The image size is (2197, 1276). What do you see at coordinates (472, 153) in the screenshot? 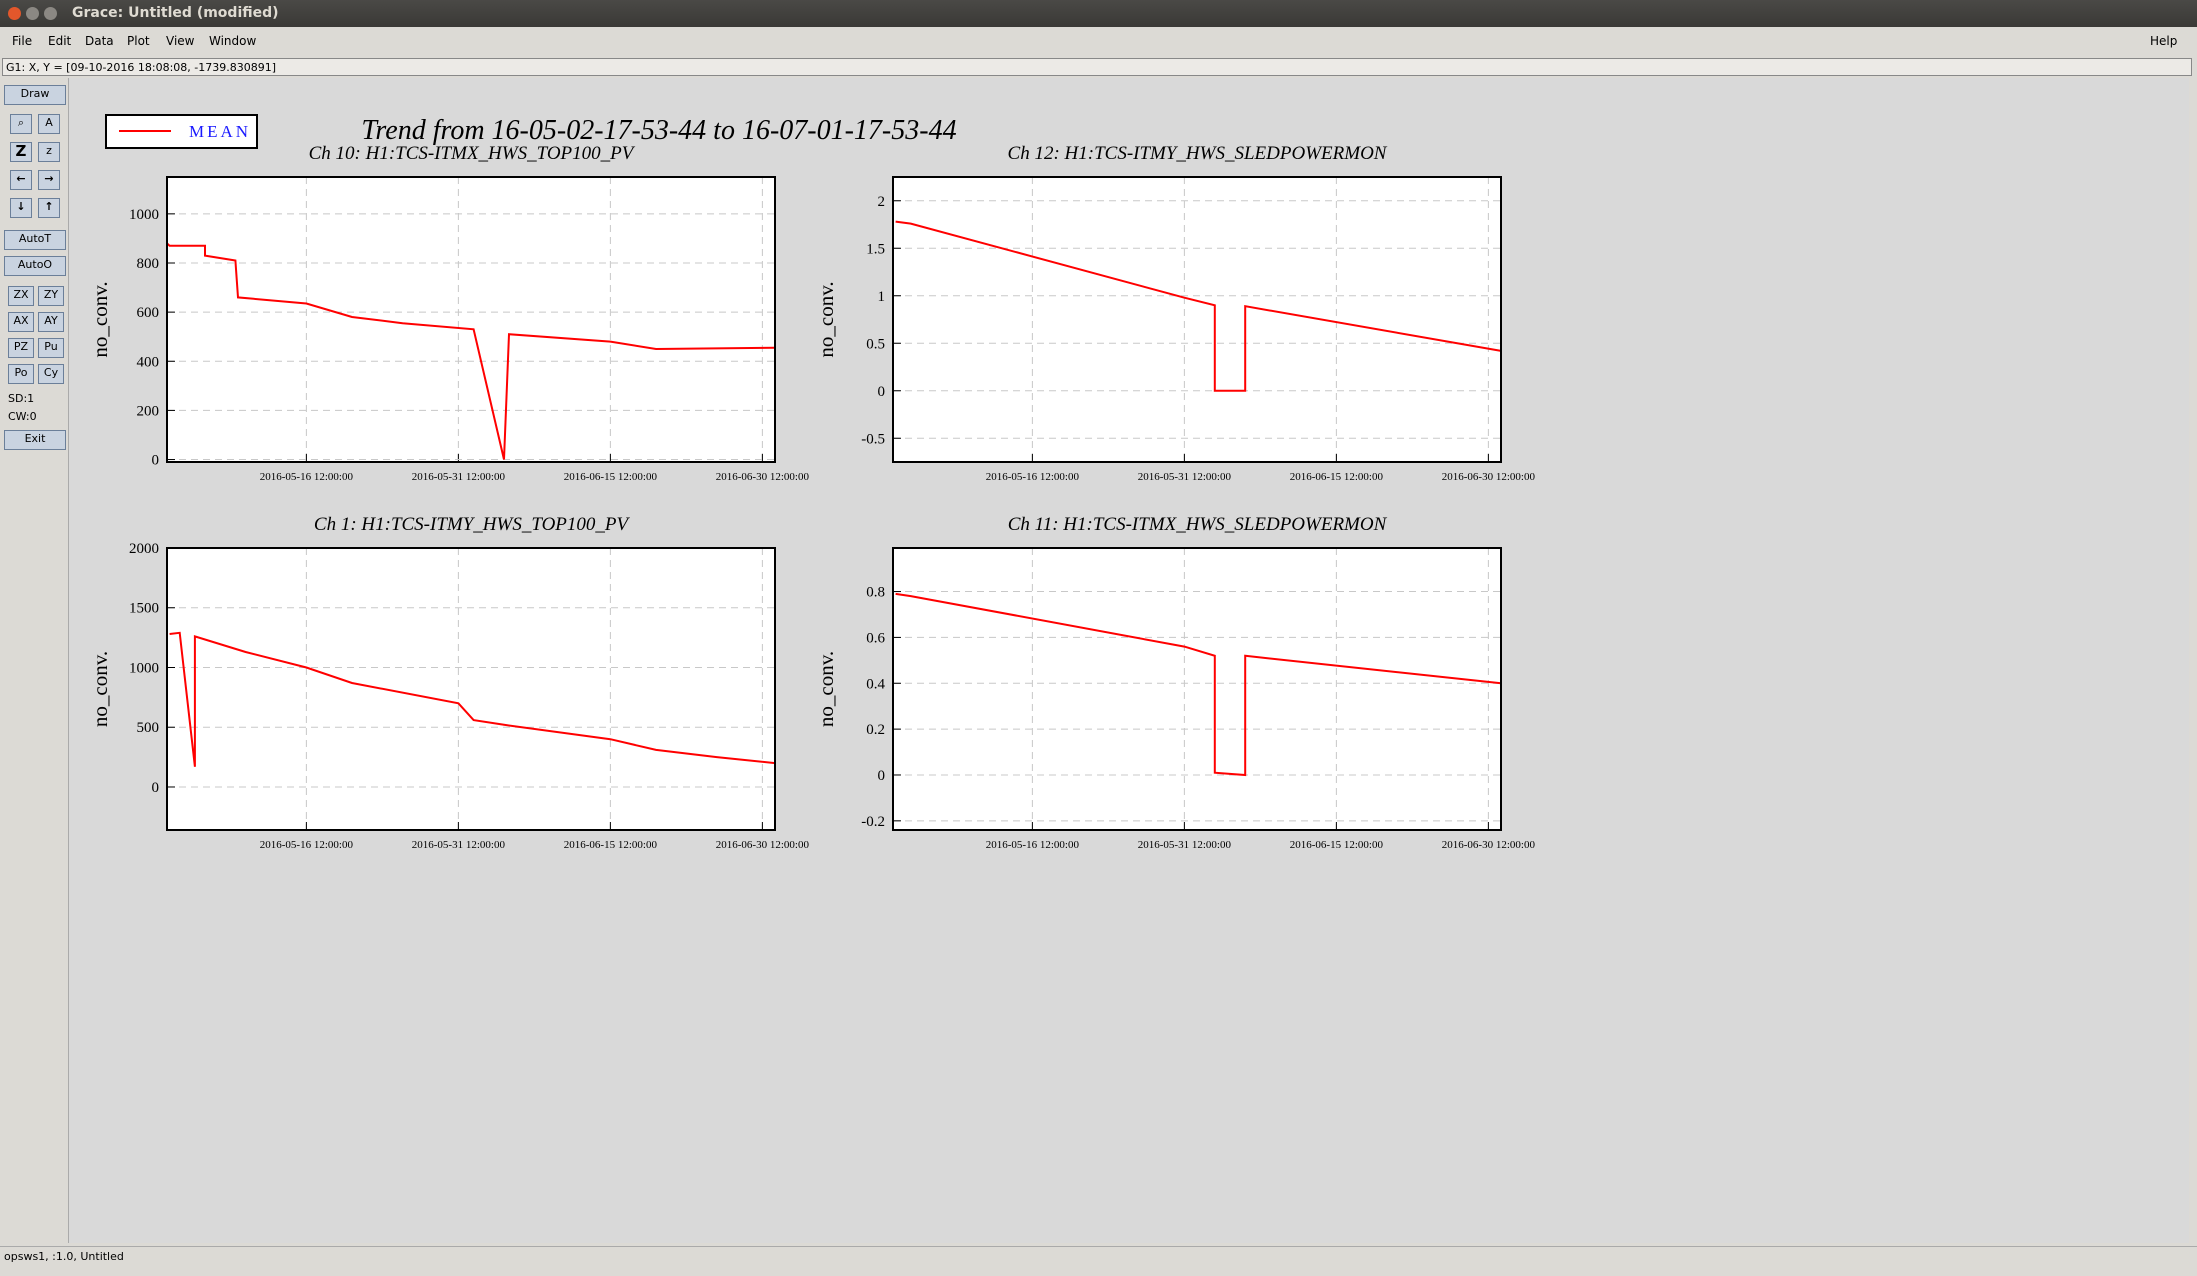
I see `chart-title: Ch 10: H1:TCS-ITMX_HWS_TOP100_PV` at bounding box center [472, 153].